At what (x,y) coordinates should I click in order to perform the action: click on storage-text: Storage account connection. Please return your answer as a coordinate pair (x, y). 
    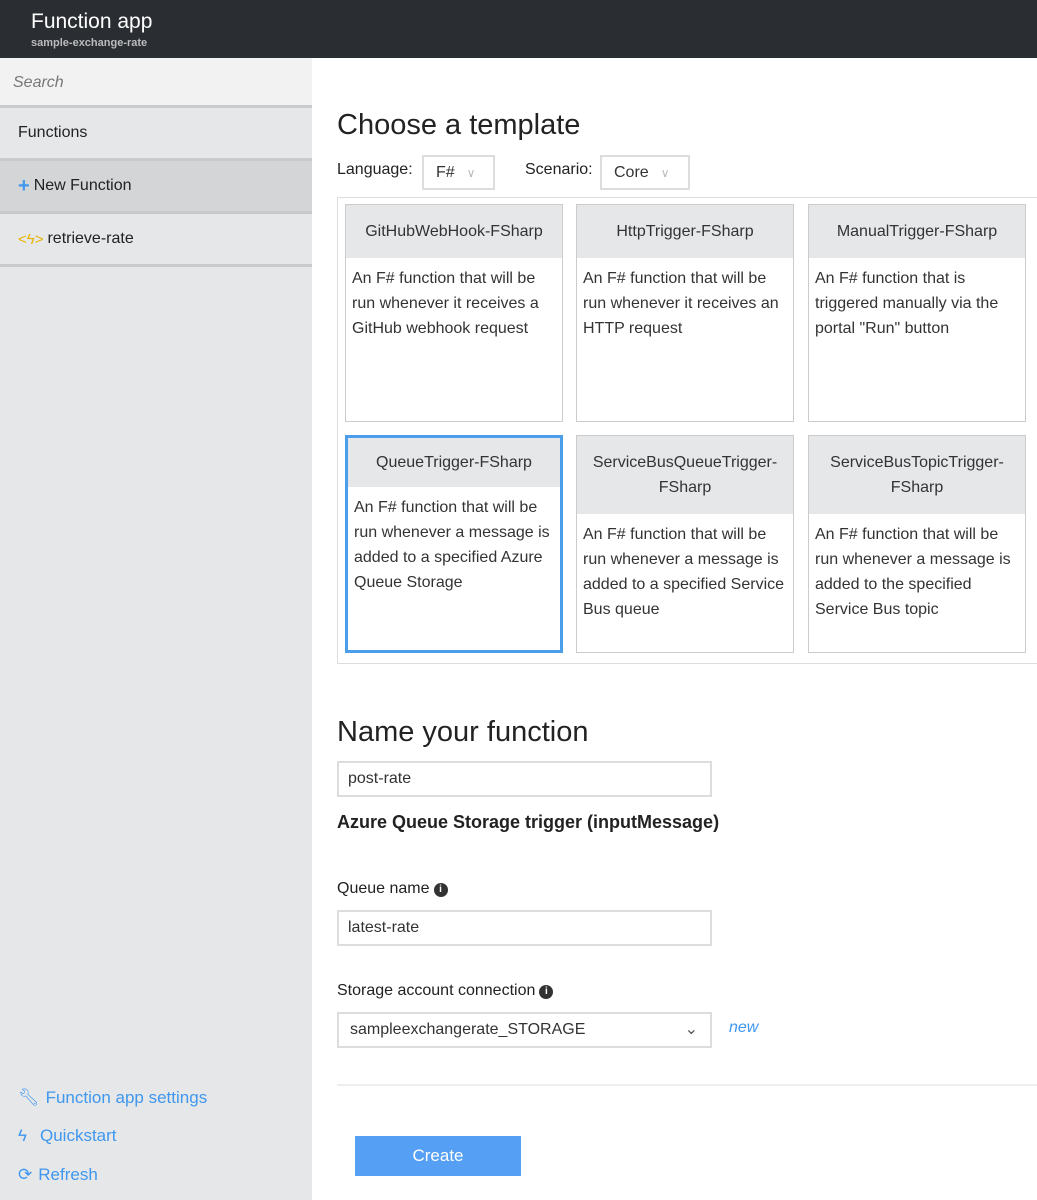
    Looking at the image, I should click on (436, 990).